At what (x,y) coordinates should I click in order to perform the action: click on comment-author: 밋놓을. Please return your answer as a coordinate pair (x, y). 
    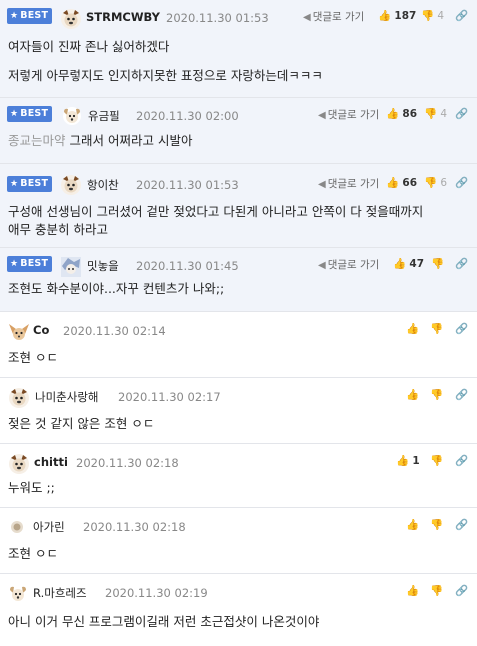
    Looking at the image, I should click on (103, 266).